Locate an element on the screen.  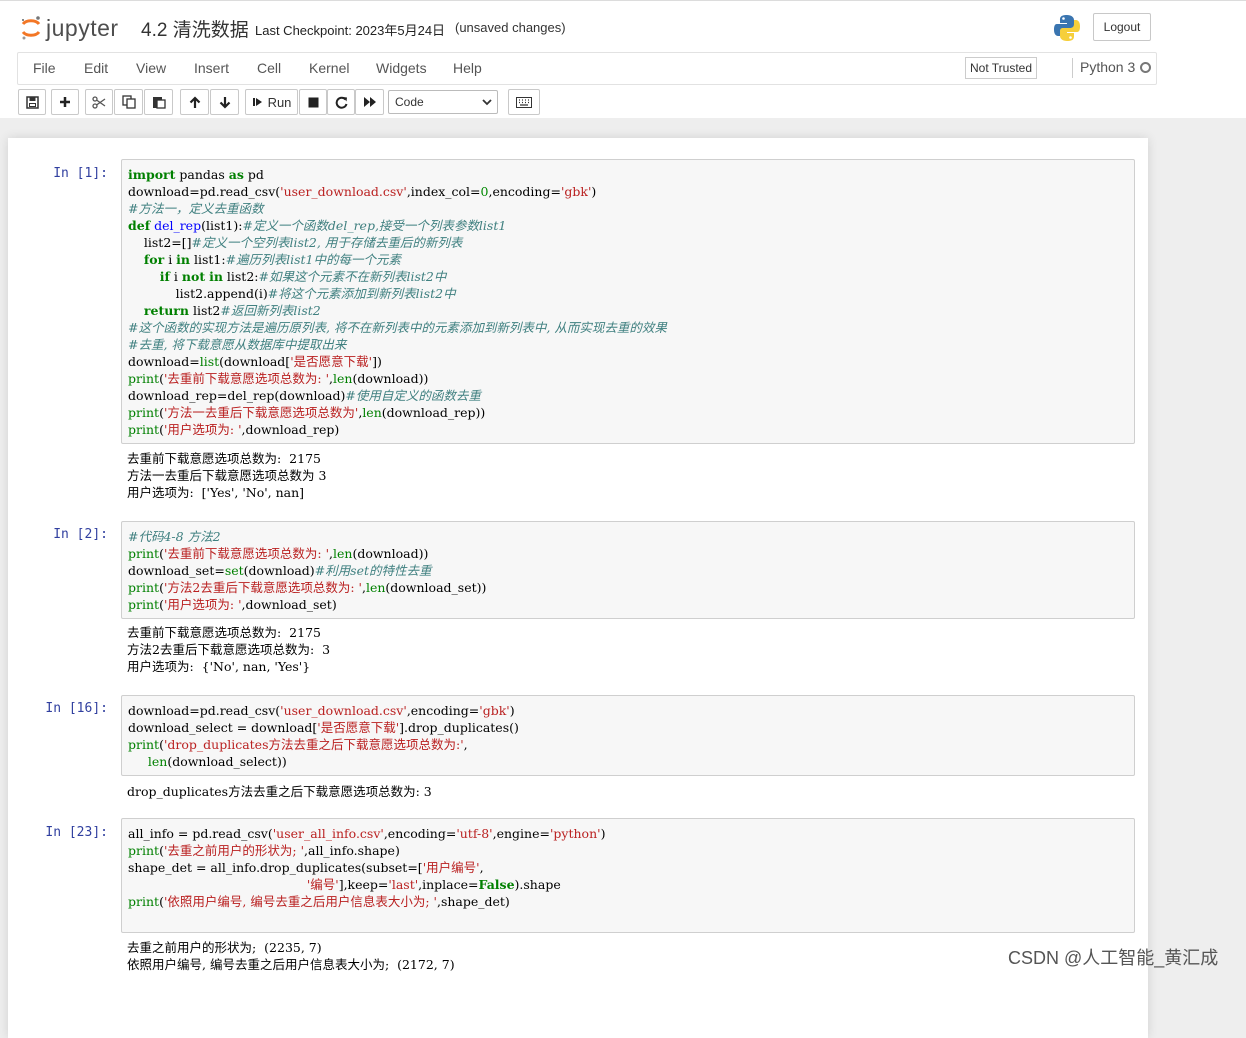
code-line: print('去重前下载意愿选项总数为: ',len(download)) is located at coordinates (628, 378).